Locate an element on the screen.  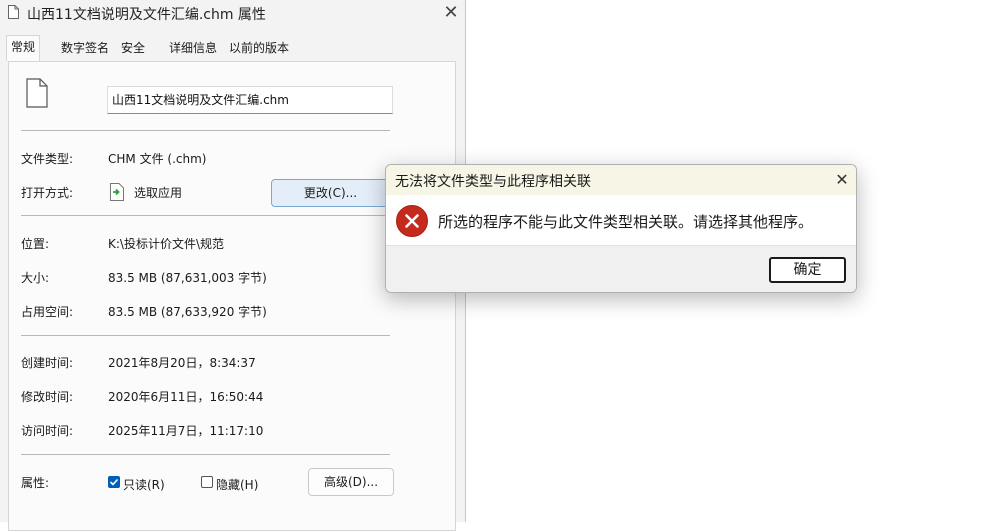
ok-button: 确定 is located at coordinates (807, 270).